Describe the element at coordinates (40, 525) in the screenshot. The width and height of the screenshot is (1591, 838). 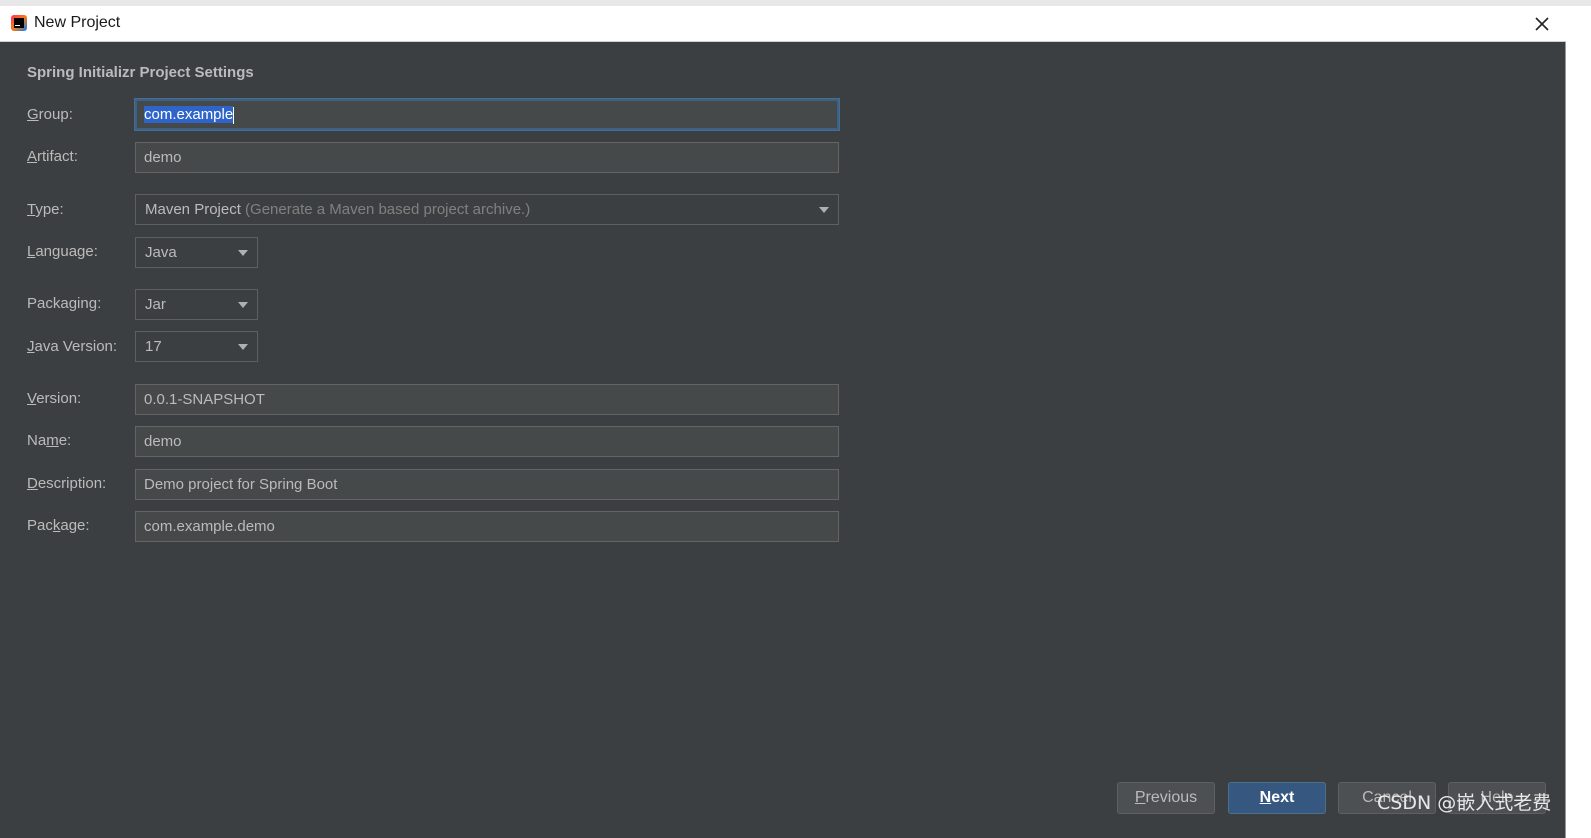
I see `package-label-prefix: Pac` at that location.